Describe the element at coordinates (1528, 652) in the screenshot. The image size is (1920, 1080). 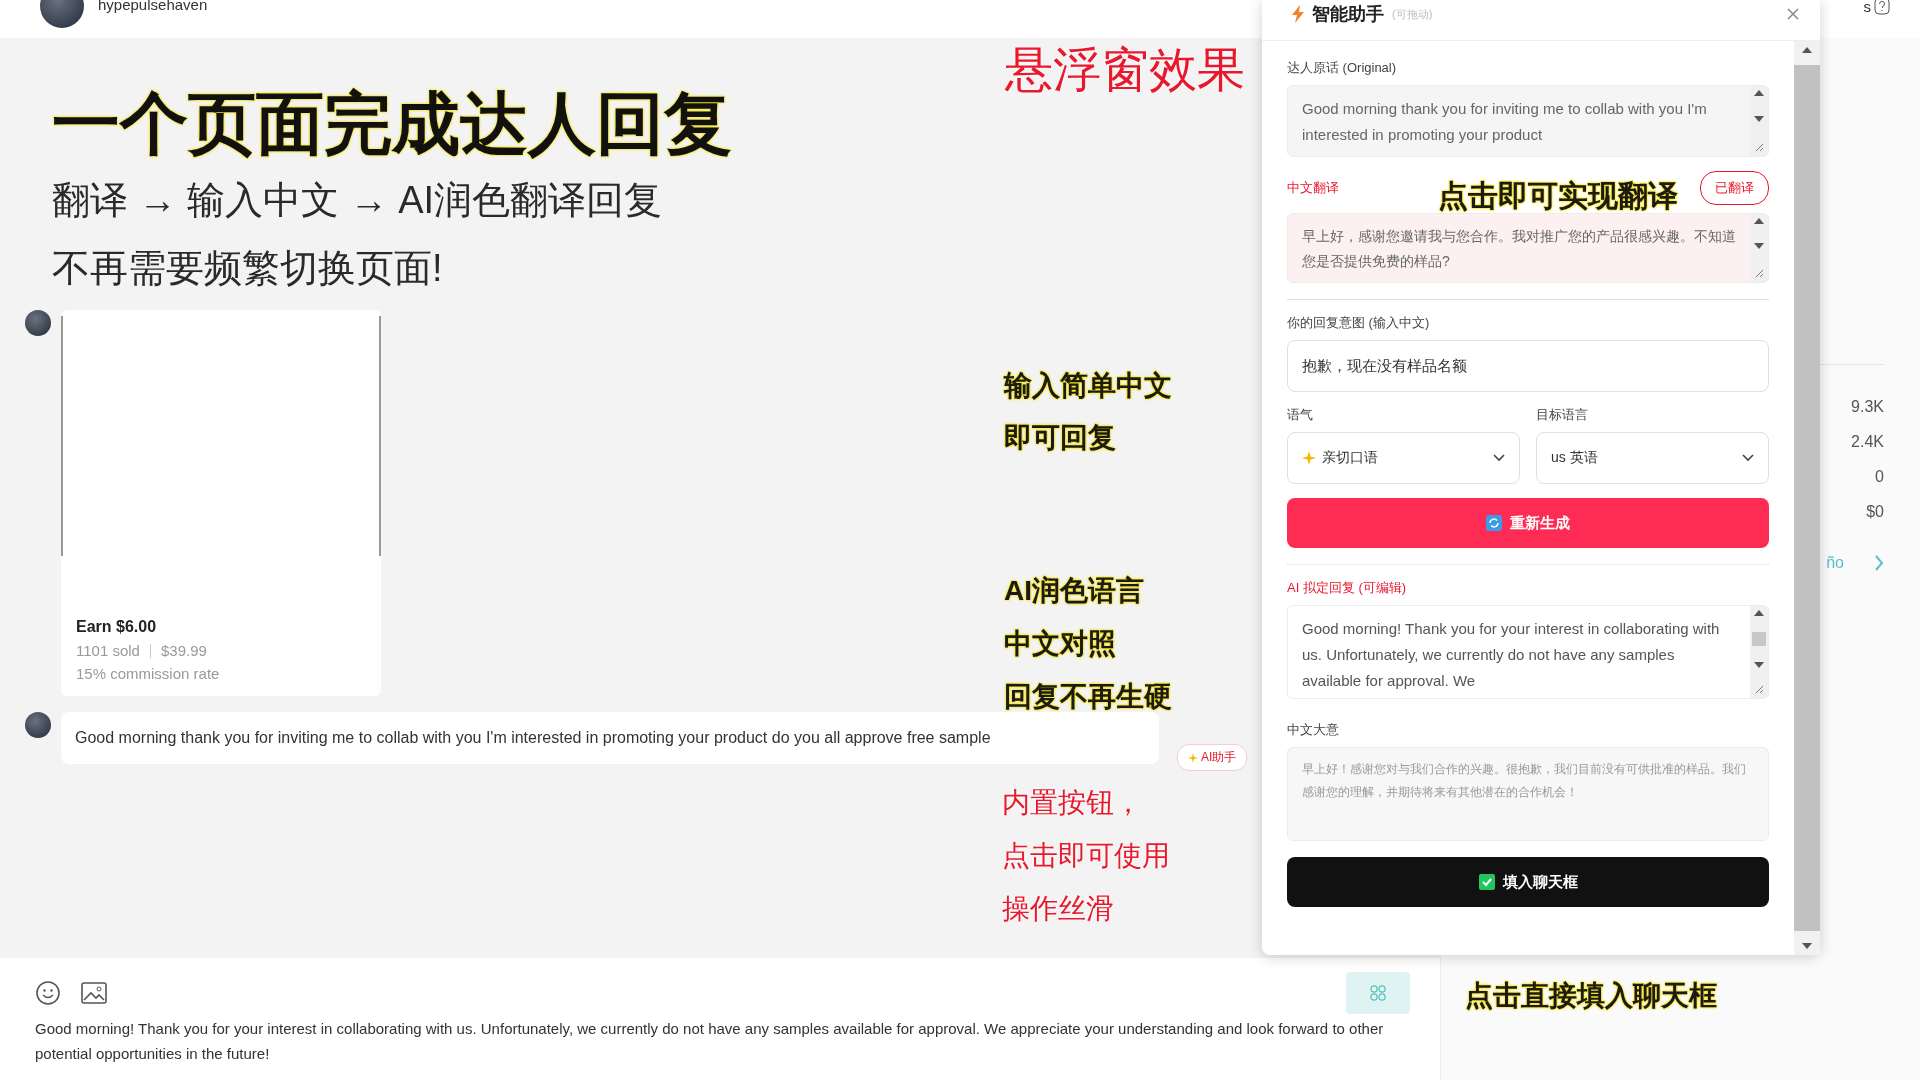
I see `reply-text-area: Good morning! Thank you for your interest in collaborating with us. Unfortunately, we currently do not have any samples available for approval. We` at that location.